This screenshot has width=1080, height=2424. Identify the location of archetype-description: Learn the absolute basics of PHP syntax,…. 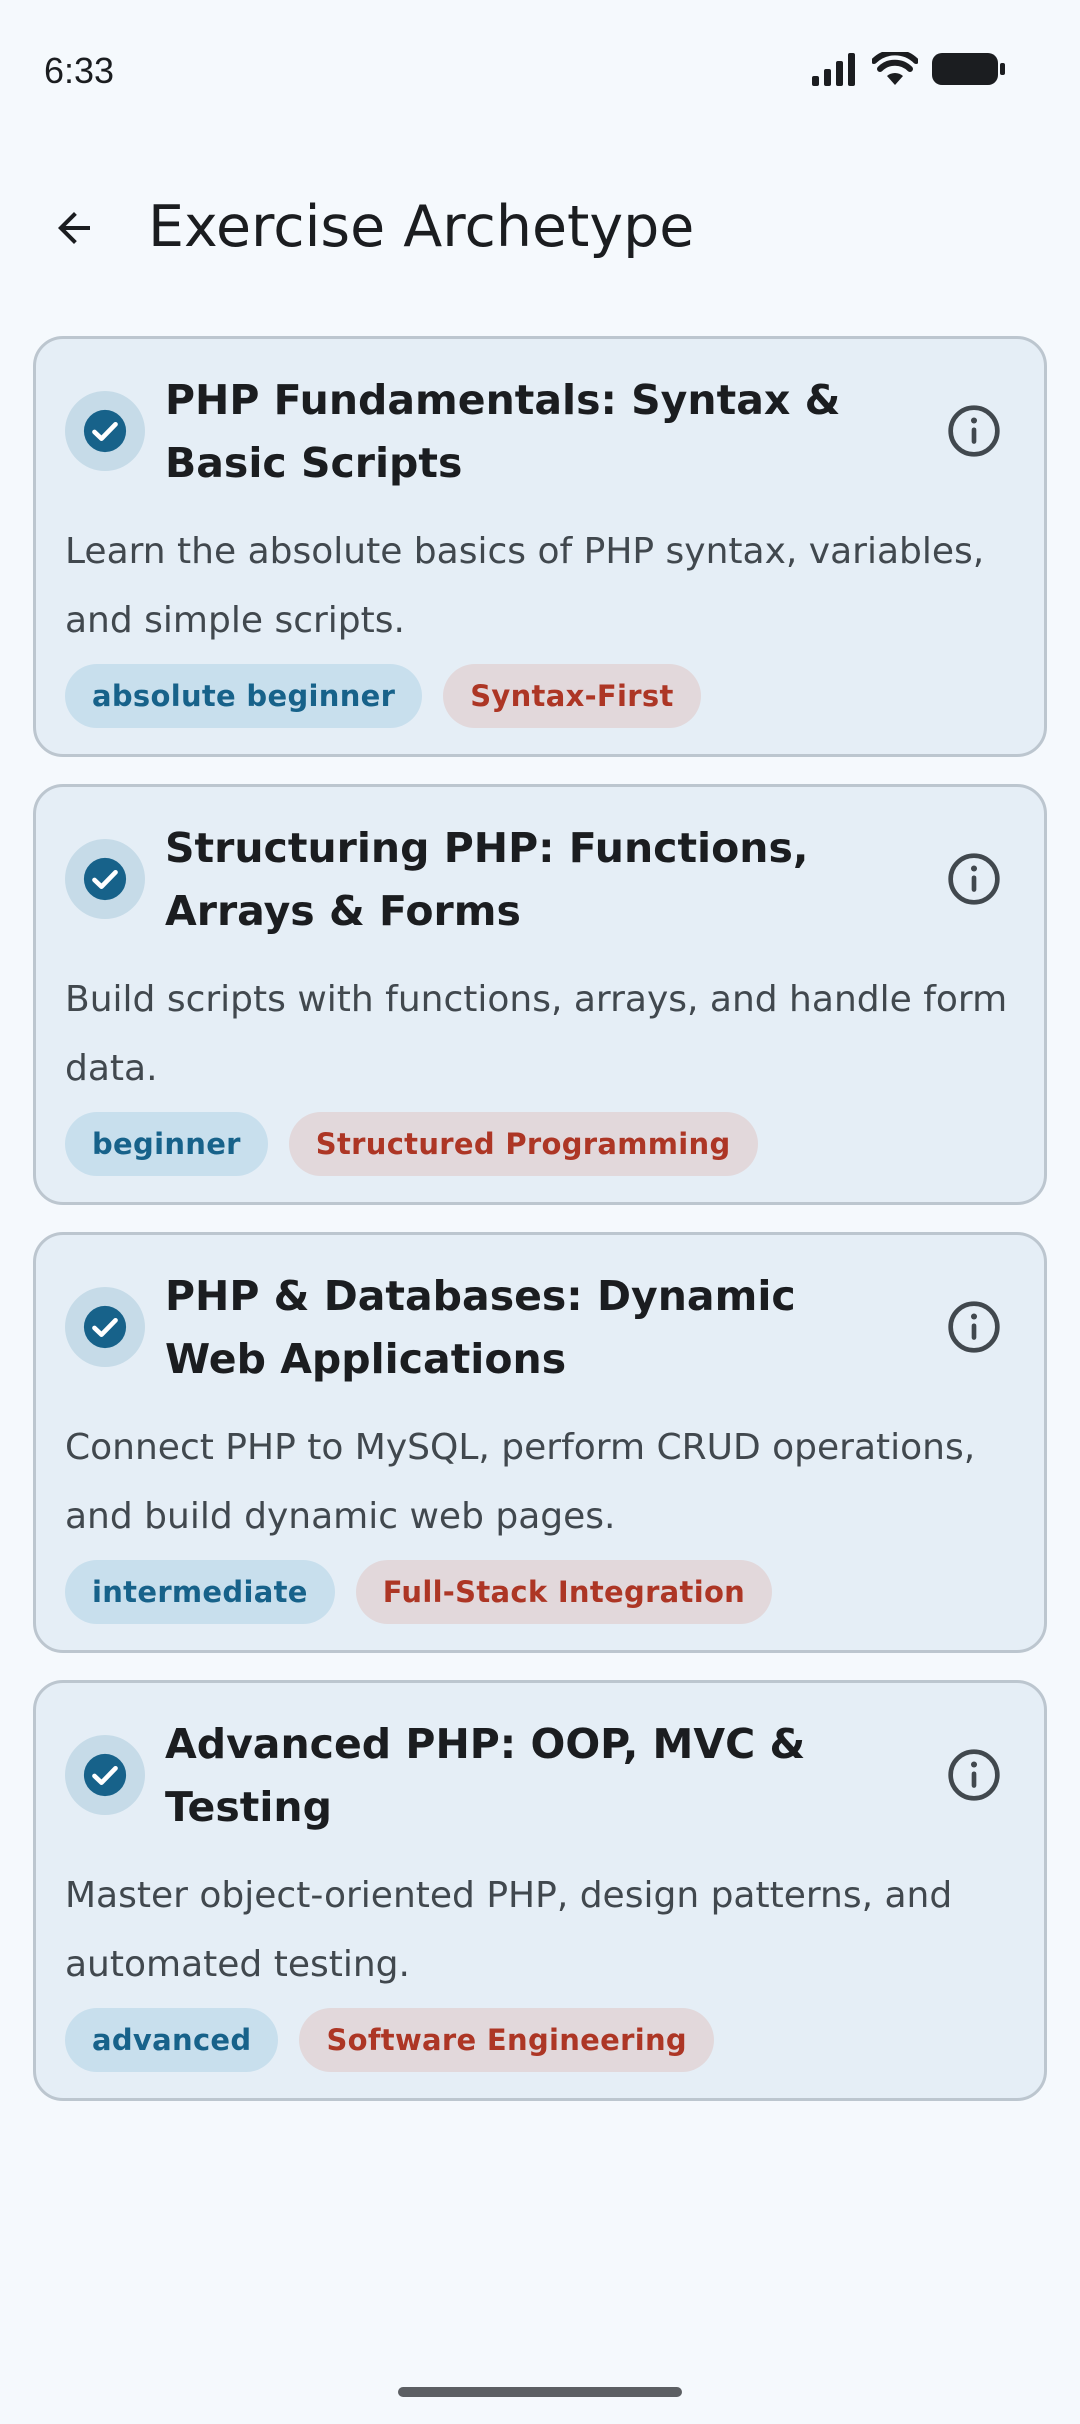
(525, 586).